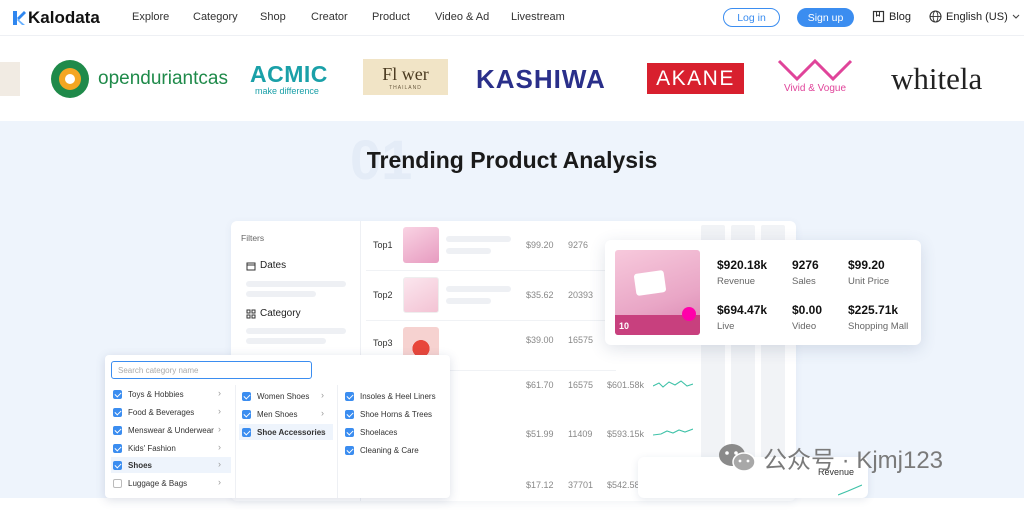 Image resolution: width=1024 pixels, height=510 pixels. I want to click on stat-shopping-mall: $225.71k Shopping Mall, so click(878, 317).